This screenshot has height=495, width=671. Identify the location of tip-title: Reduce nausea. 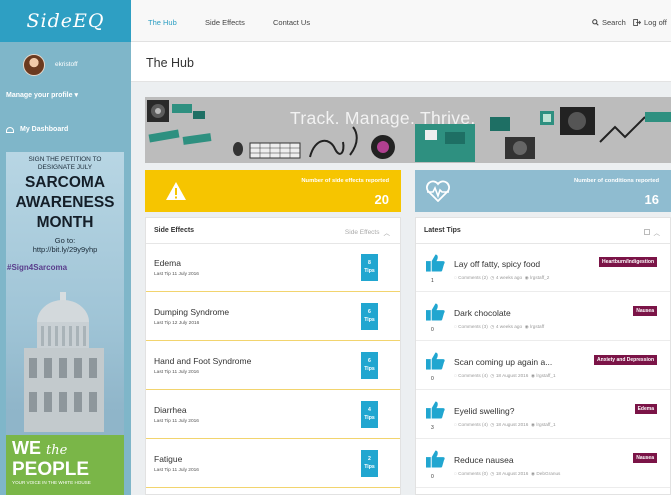
(484, 460).